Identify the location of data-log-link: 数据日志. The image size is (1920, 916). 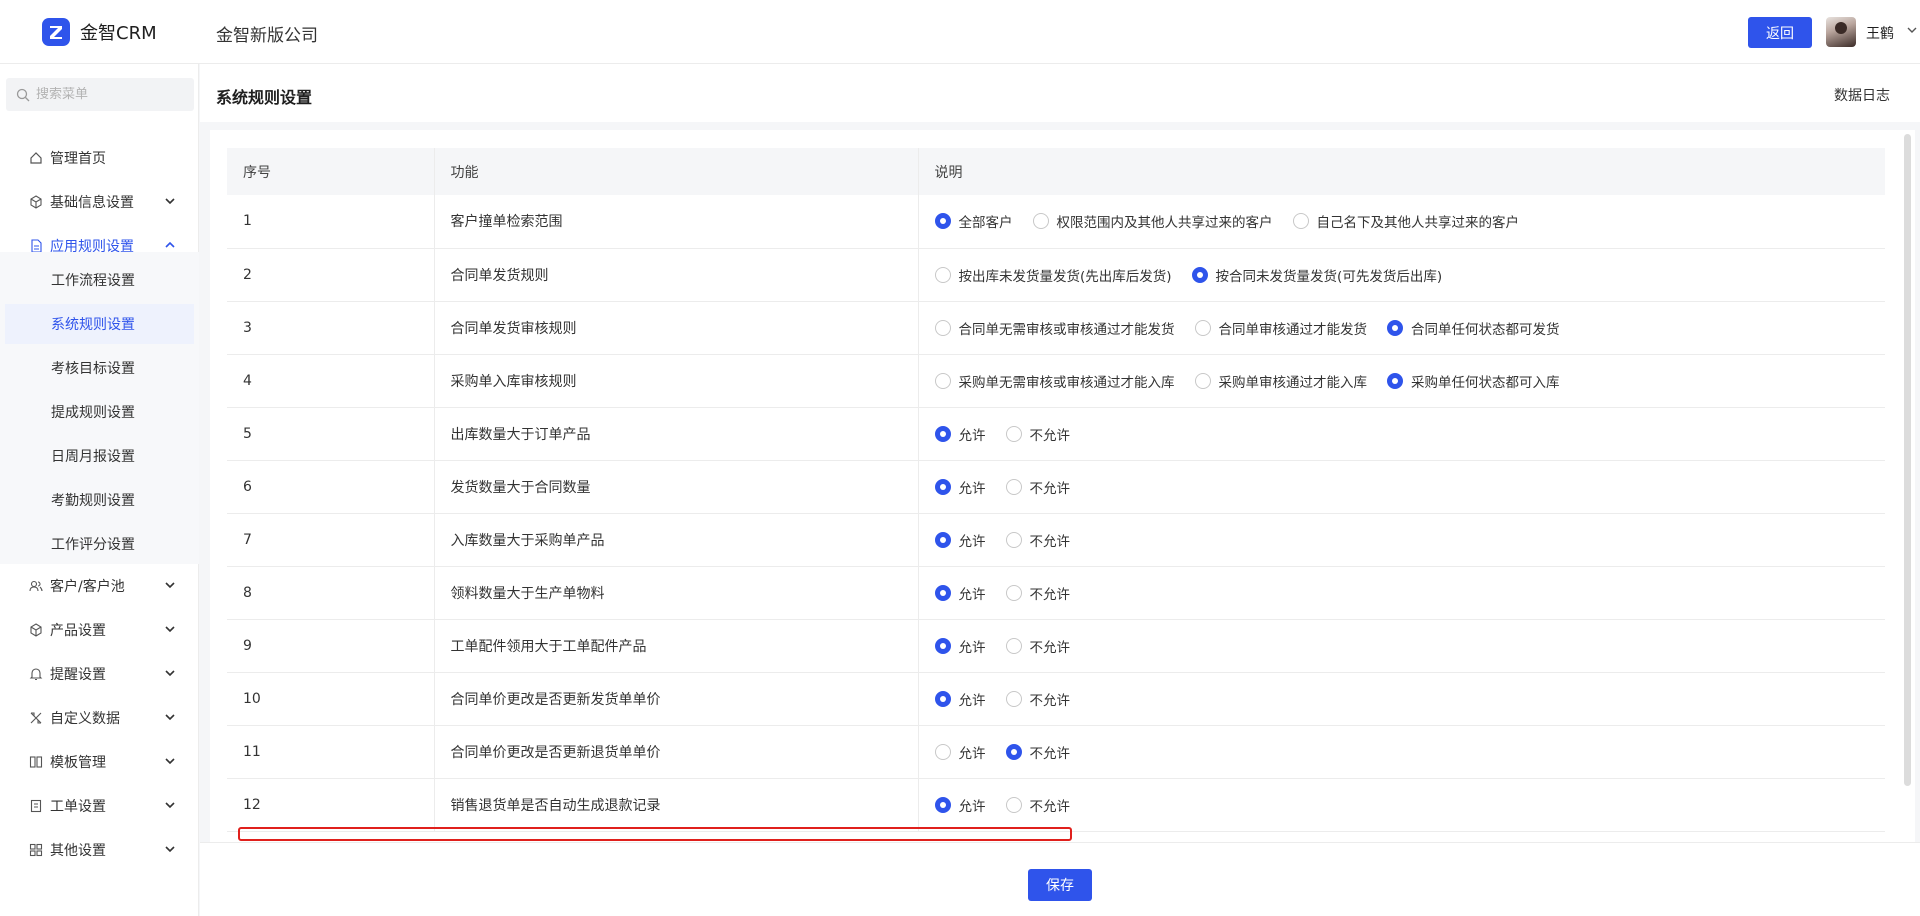
(1862, 95).